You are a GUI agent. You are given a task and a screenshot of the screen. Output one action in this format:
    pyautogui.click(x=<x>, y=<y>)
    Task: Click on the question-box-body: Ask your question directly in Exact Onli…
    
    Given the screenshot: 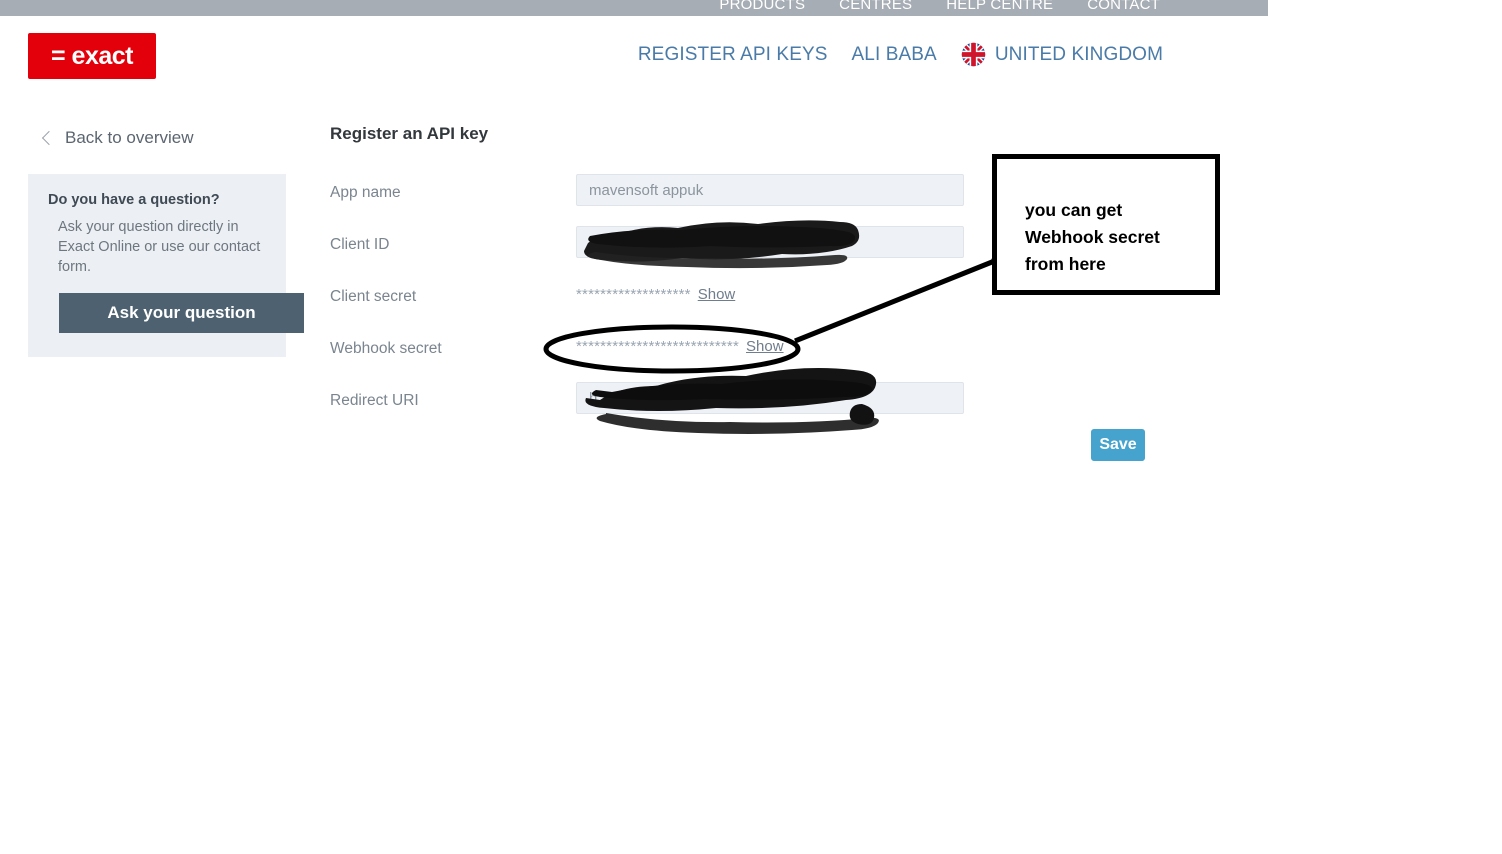 What is the action you would take?
    pyautogui.click(x=159, y=247)
    